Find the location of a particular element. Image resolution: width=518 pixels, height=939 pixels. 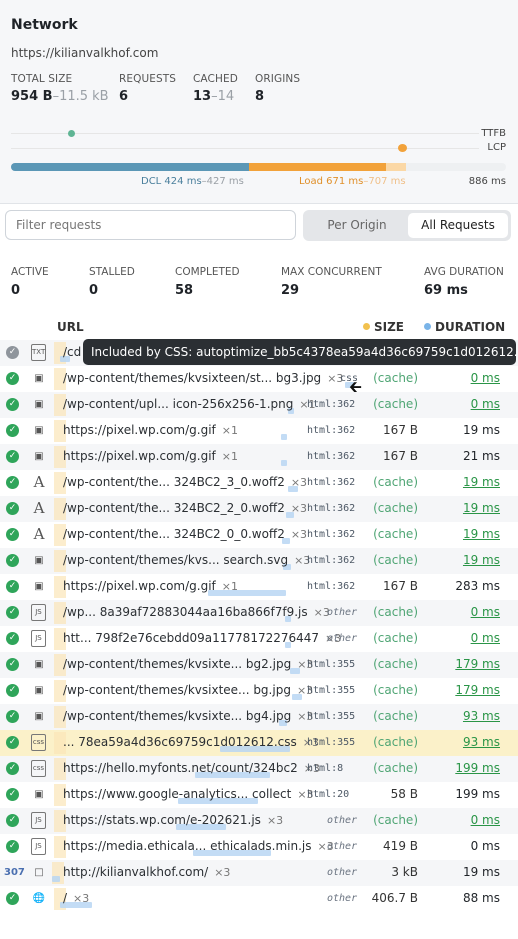

request-url: ... 78ea59a4d36c69759c1d012612.css ×3 is located at coordinates (191, 742).